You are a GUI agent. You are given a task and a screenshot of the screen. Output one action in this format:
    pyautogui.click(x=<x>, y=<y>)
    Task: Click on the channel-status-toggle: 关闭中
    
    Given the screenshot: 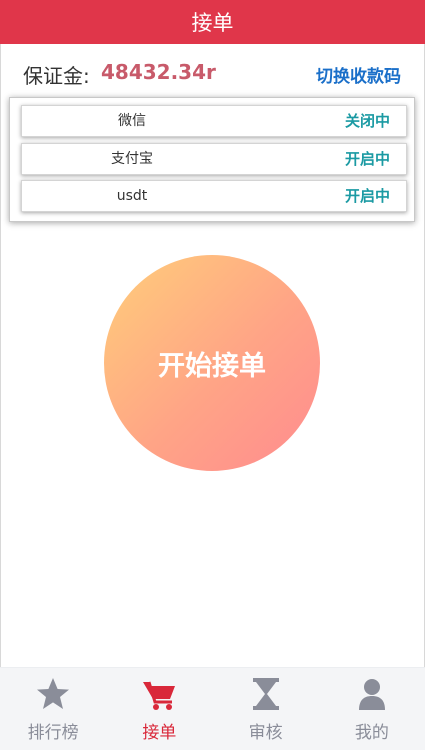 What is the action you would take?
    pyautogui.click(x=367, y=121)
    